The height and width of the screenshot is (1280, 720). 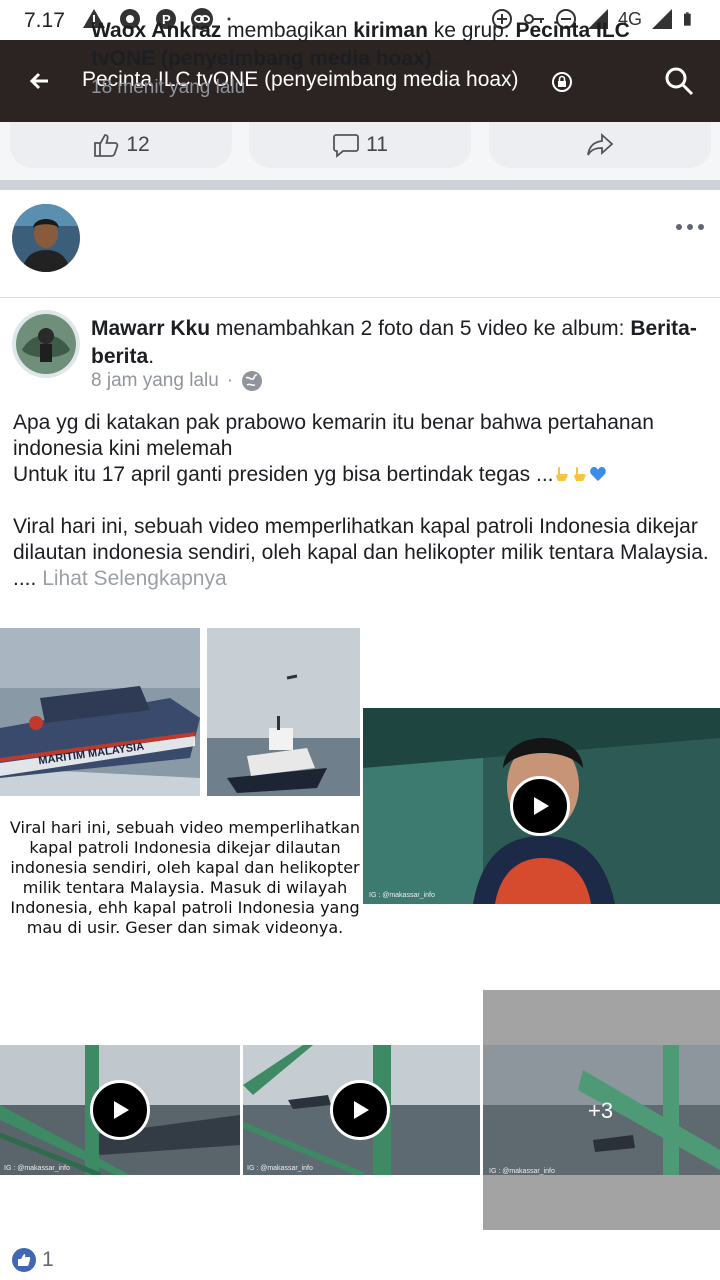 I want to click on comment-button: 11, so click(x=360, y=145).